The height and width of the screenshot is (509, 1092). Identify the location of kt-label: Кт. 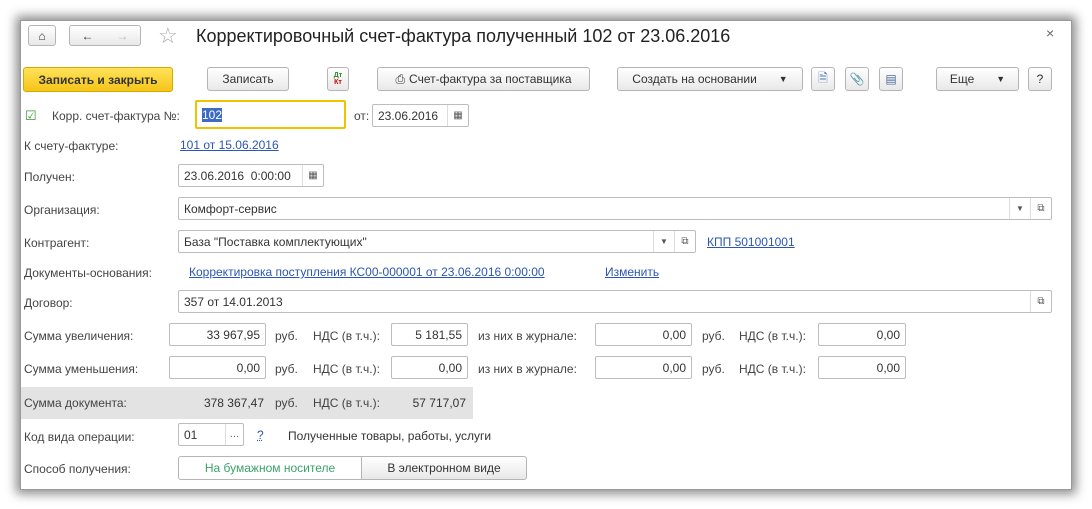
(338, 82).